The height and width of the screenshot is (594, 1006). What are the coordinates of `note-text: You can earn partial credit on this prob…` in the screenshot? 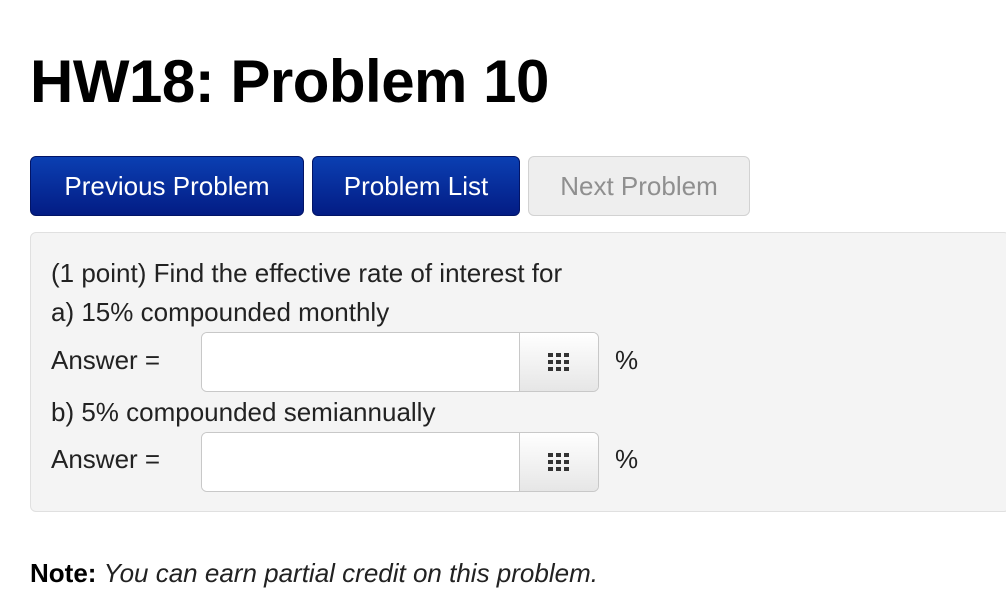 It's located at (350, 573).